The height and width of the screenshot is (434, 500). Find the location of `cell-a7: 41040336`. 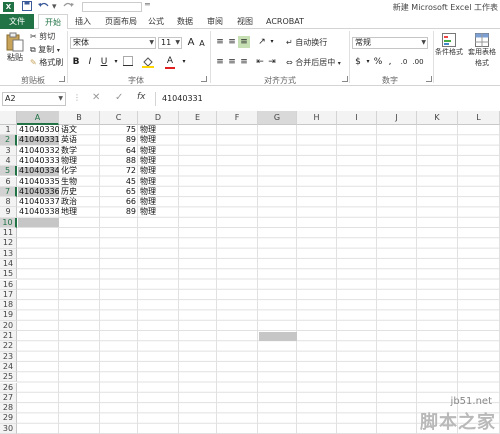

cell-a7: 41040336 is located at coordinates (38, 192).